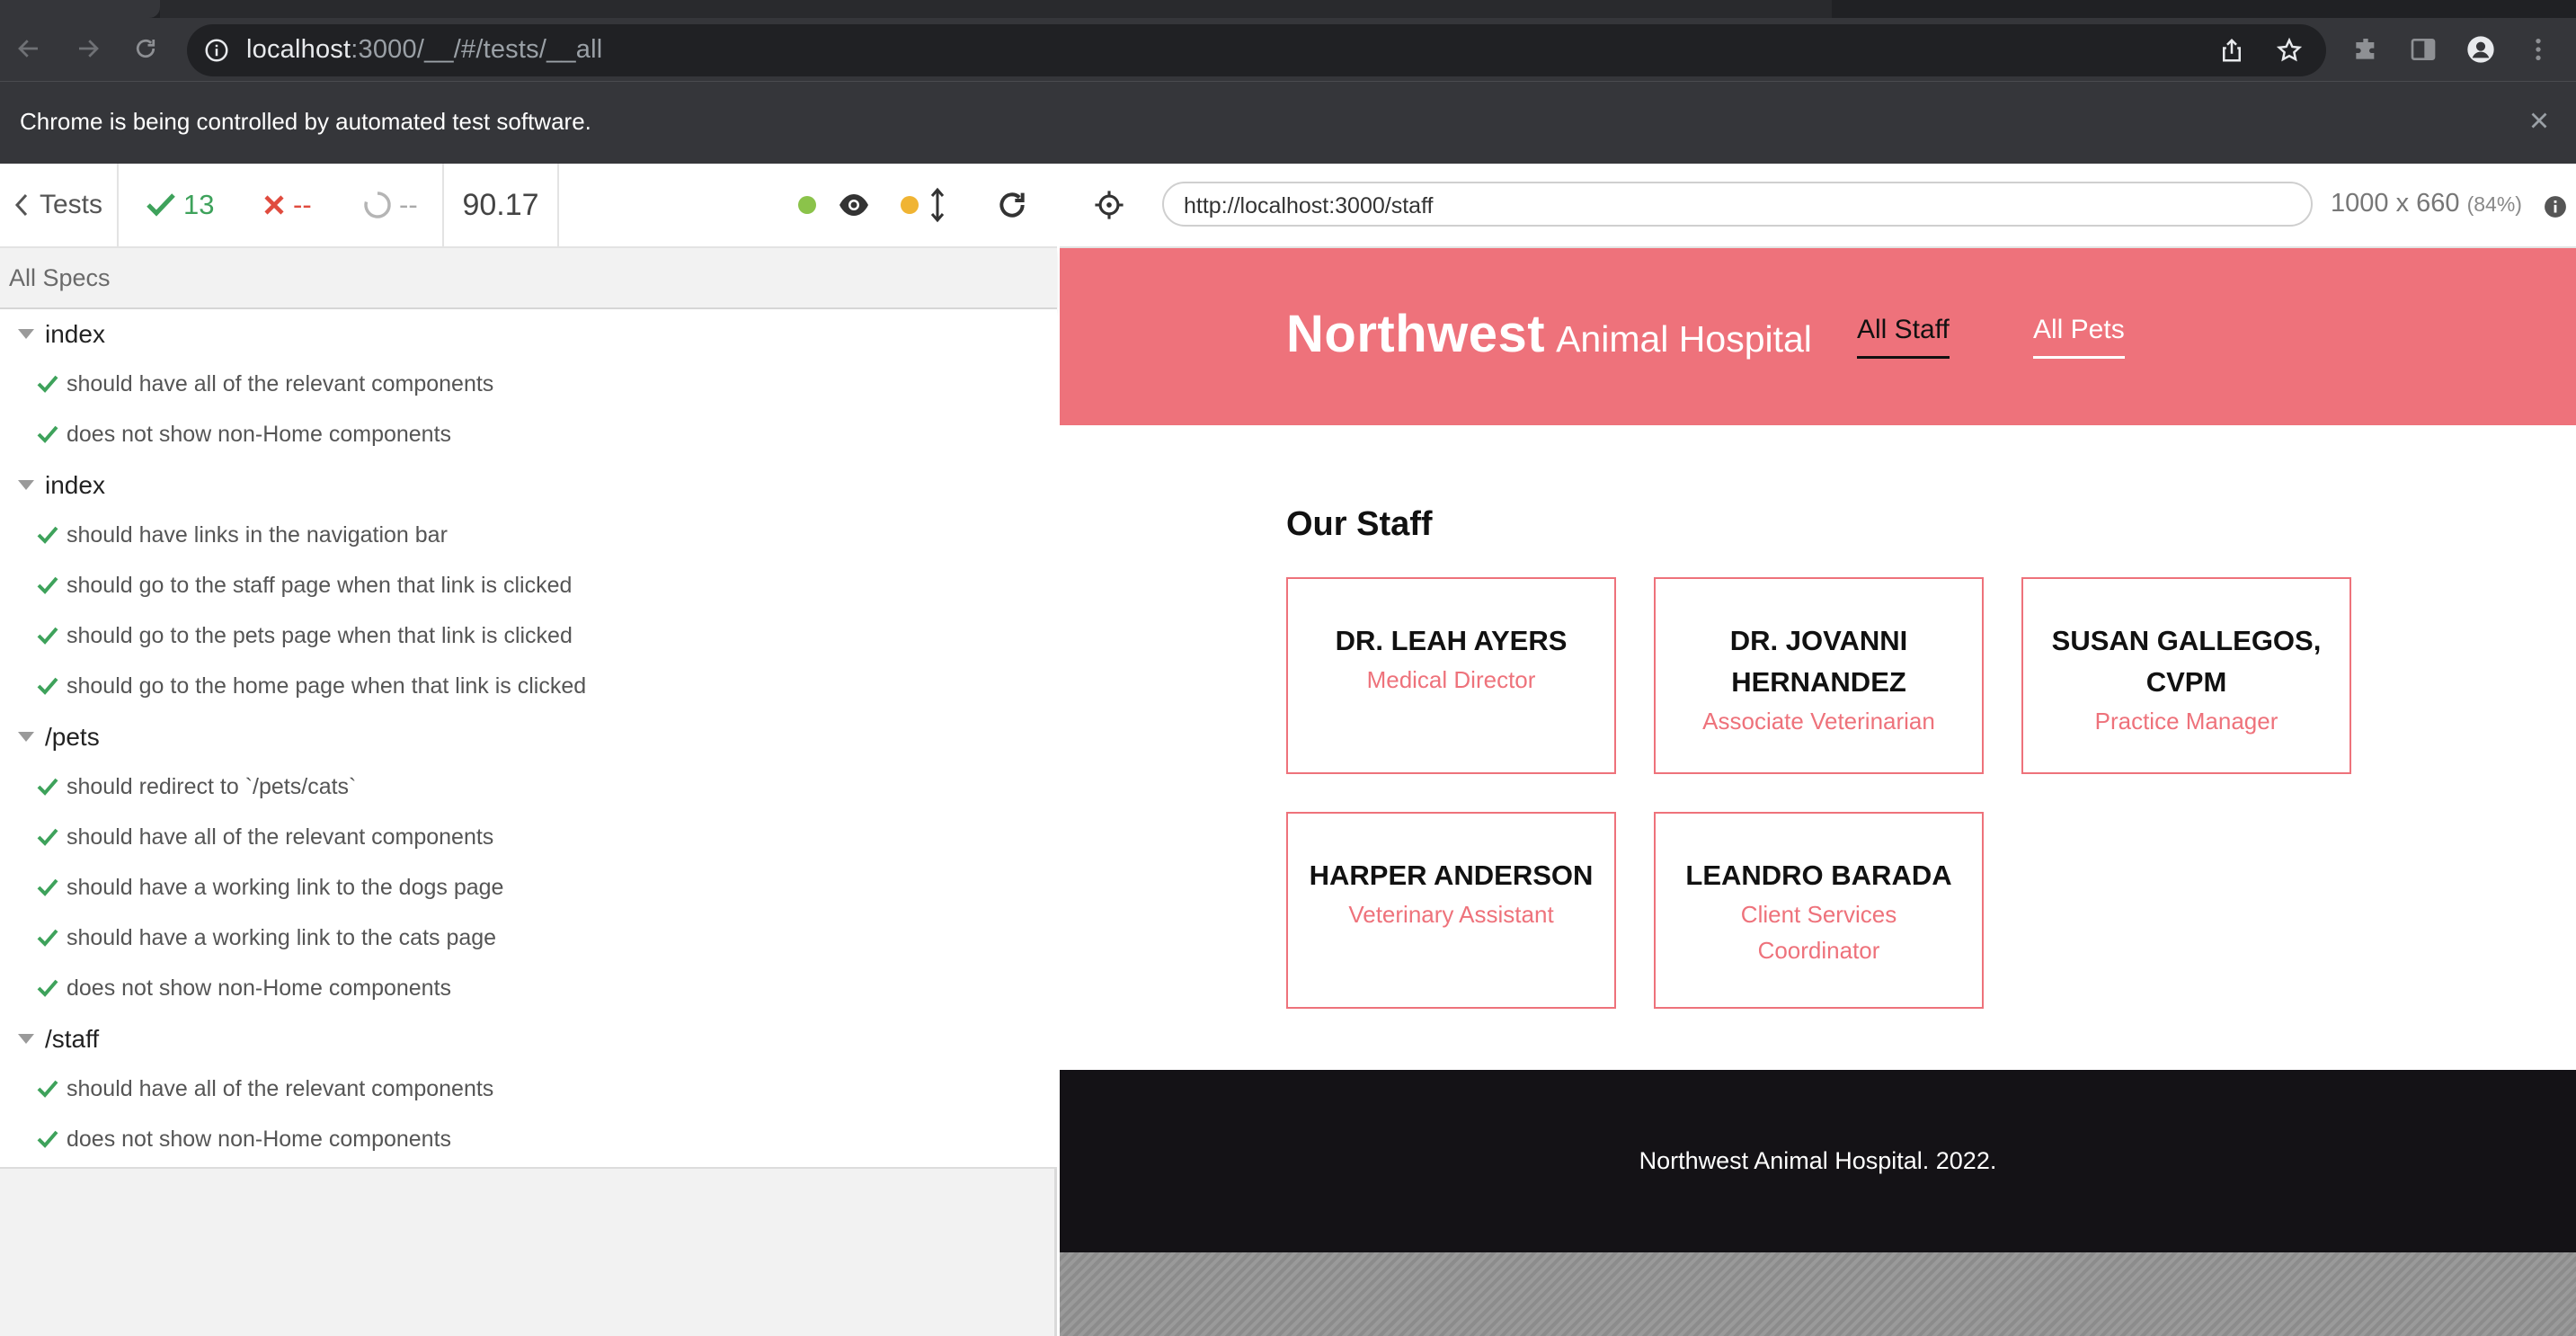  I want to click on address-bar: localhost:3000/__/#/tests/__all, so click(1256, 50).